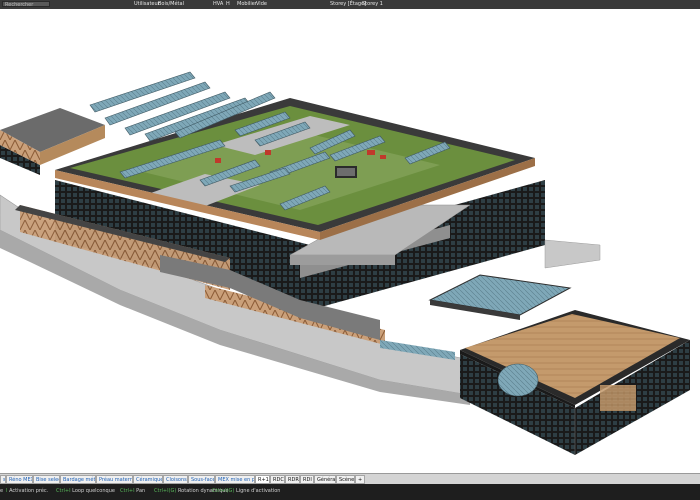  Describe the element at coordinates (26, 4) in the screenshot. I see `search-input: Rechercher` at that location.